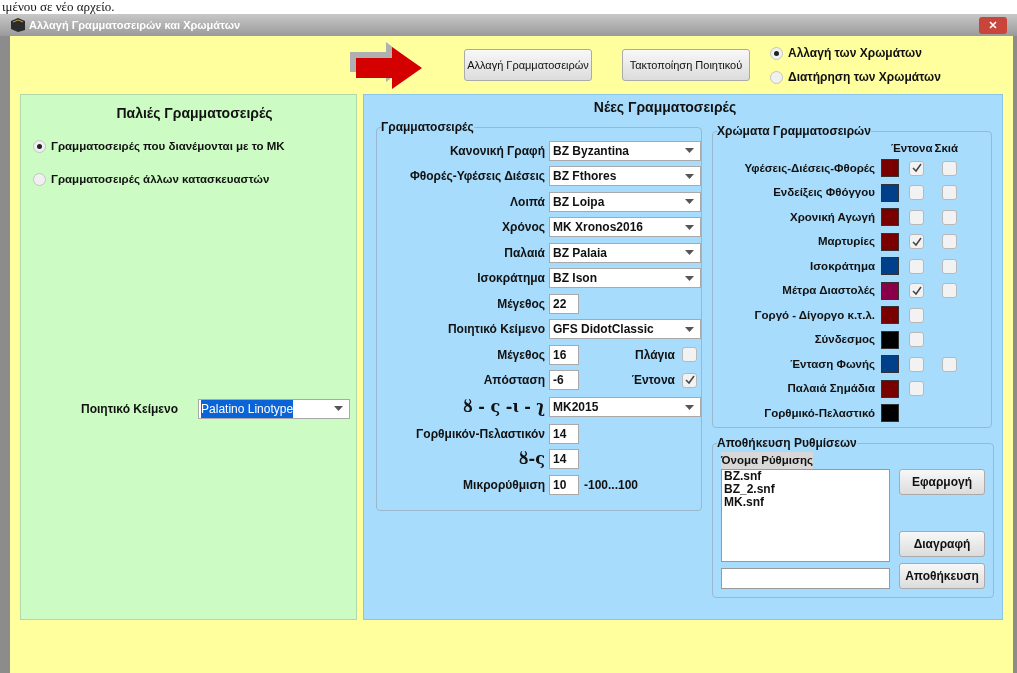 Image resolution: width=1017 pixels, height=673 pixels. Describe the element at coordinates (805, 579) in the screenshot. I see `name-input-field` at that location.